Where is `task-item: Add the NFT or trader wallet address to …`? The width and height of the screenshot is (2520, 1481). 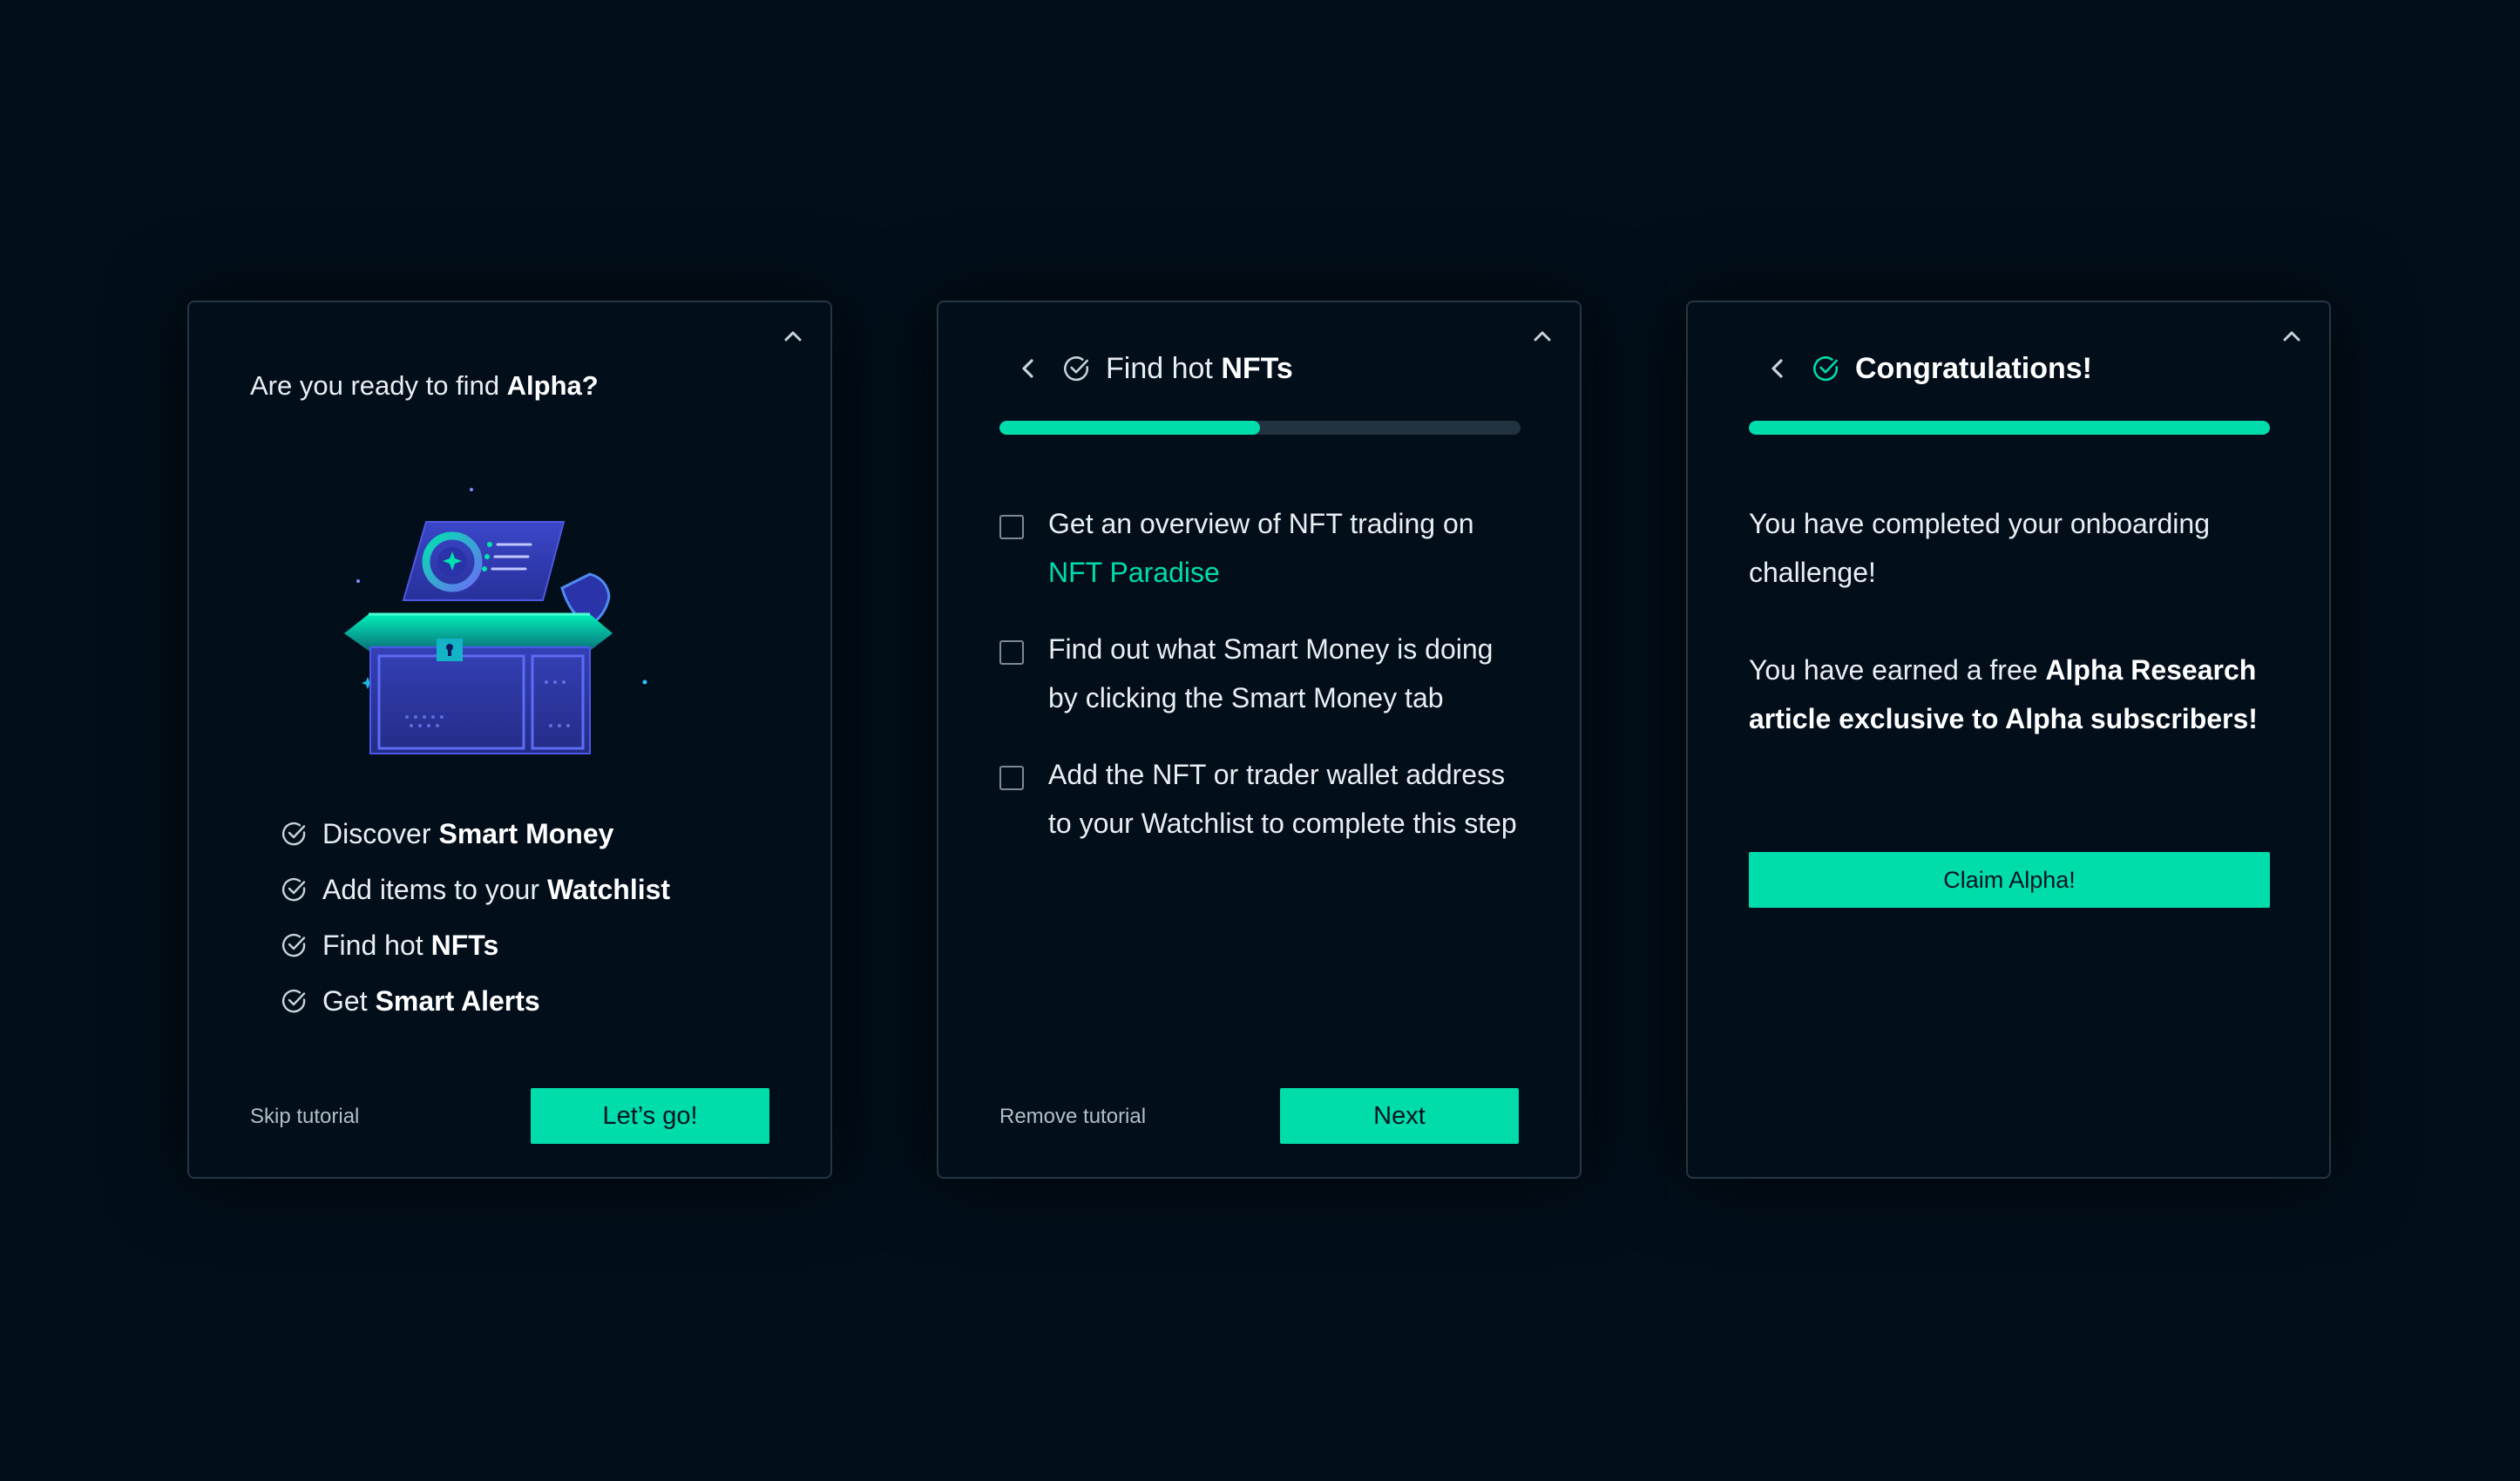 task-item: Add the NFT or trader wallet address to … is located at coordinates (1260, 799).